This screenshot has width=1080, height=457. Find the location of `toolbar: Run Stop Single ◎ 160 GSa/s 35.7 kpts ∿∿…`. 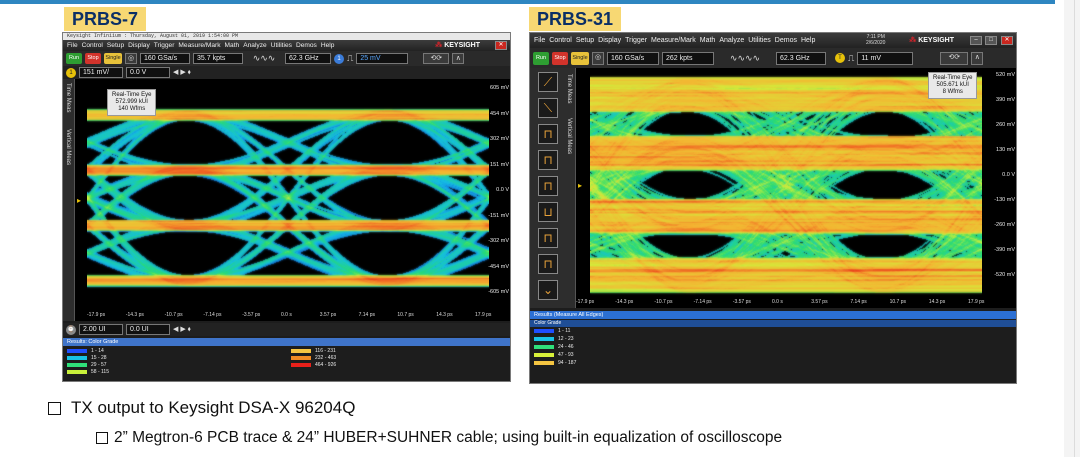

toolbar: Run Stop Single ◎ 160 GSa/s 35.7 kpts ∿∿… is located at coordinates (286, 58).